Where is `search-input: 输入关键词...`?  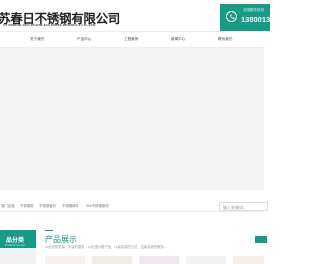 search-input: 输入关键词... is located at coordinates (243, 206).